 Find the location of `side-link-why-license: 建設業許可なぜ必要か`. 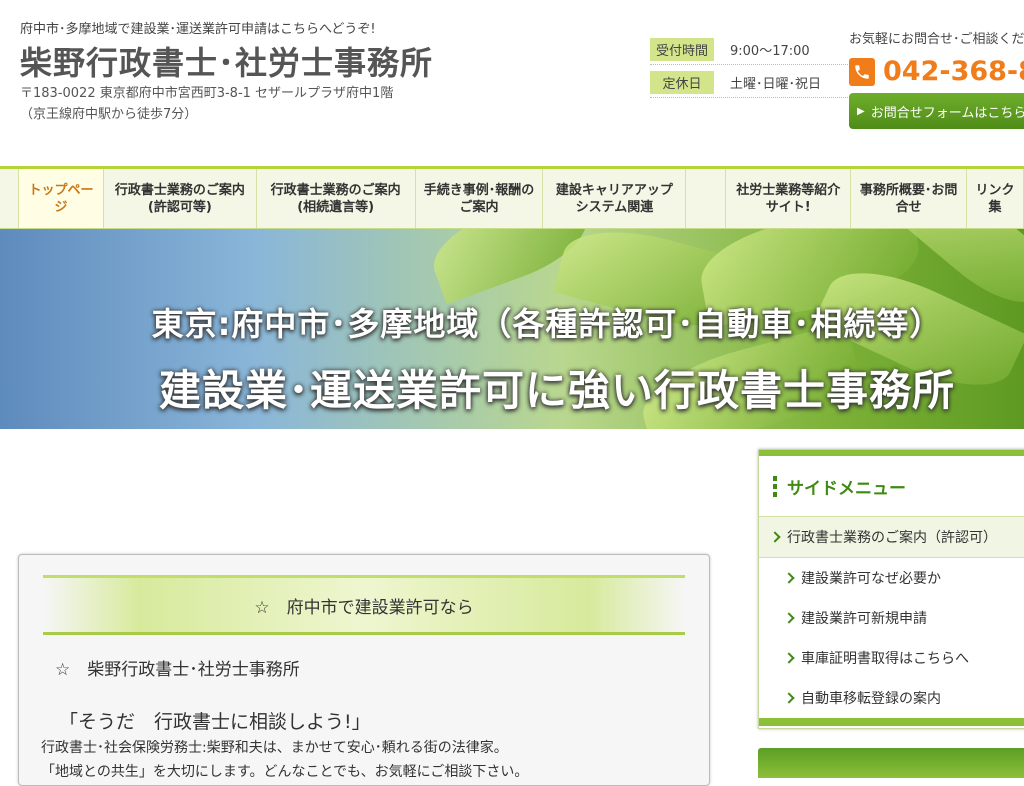

side-link-why-license: 建設業許可なぜ必要か is located at coordinates (891, 578).